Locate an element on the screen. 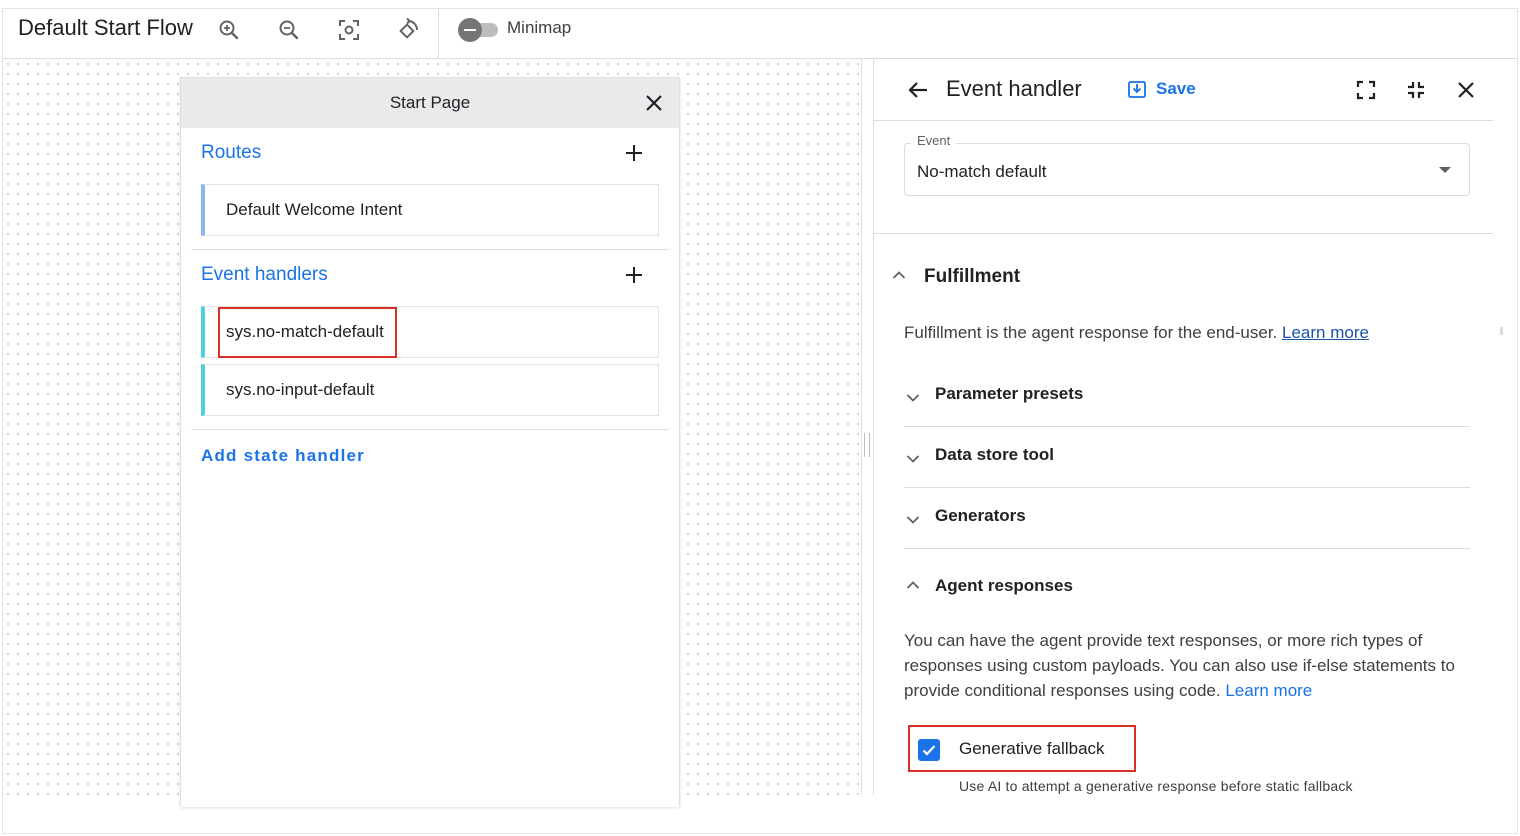 This screenshot has width=1520, height=836. save-button: Save is located at coordinates (1161, 89).